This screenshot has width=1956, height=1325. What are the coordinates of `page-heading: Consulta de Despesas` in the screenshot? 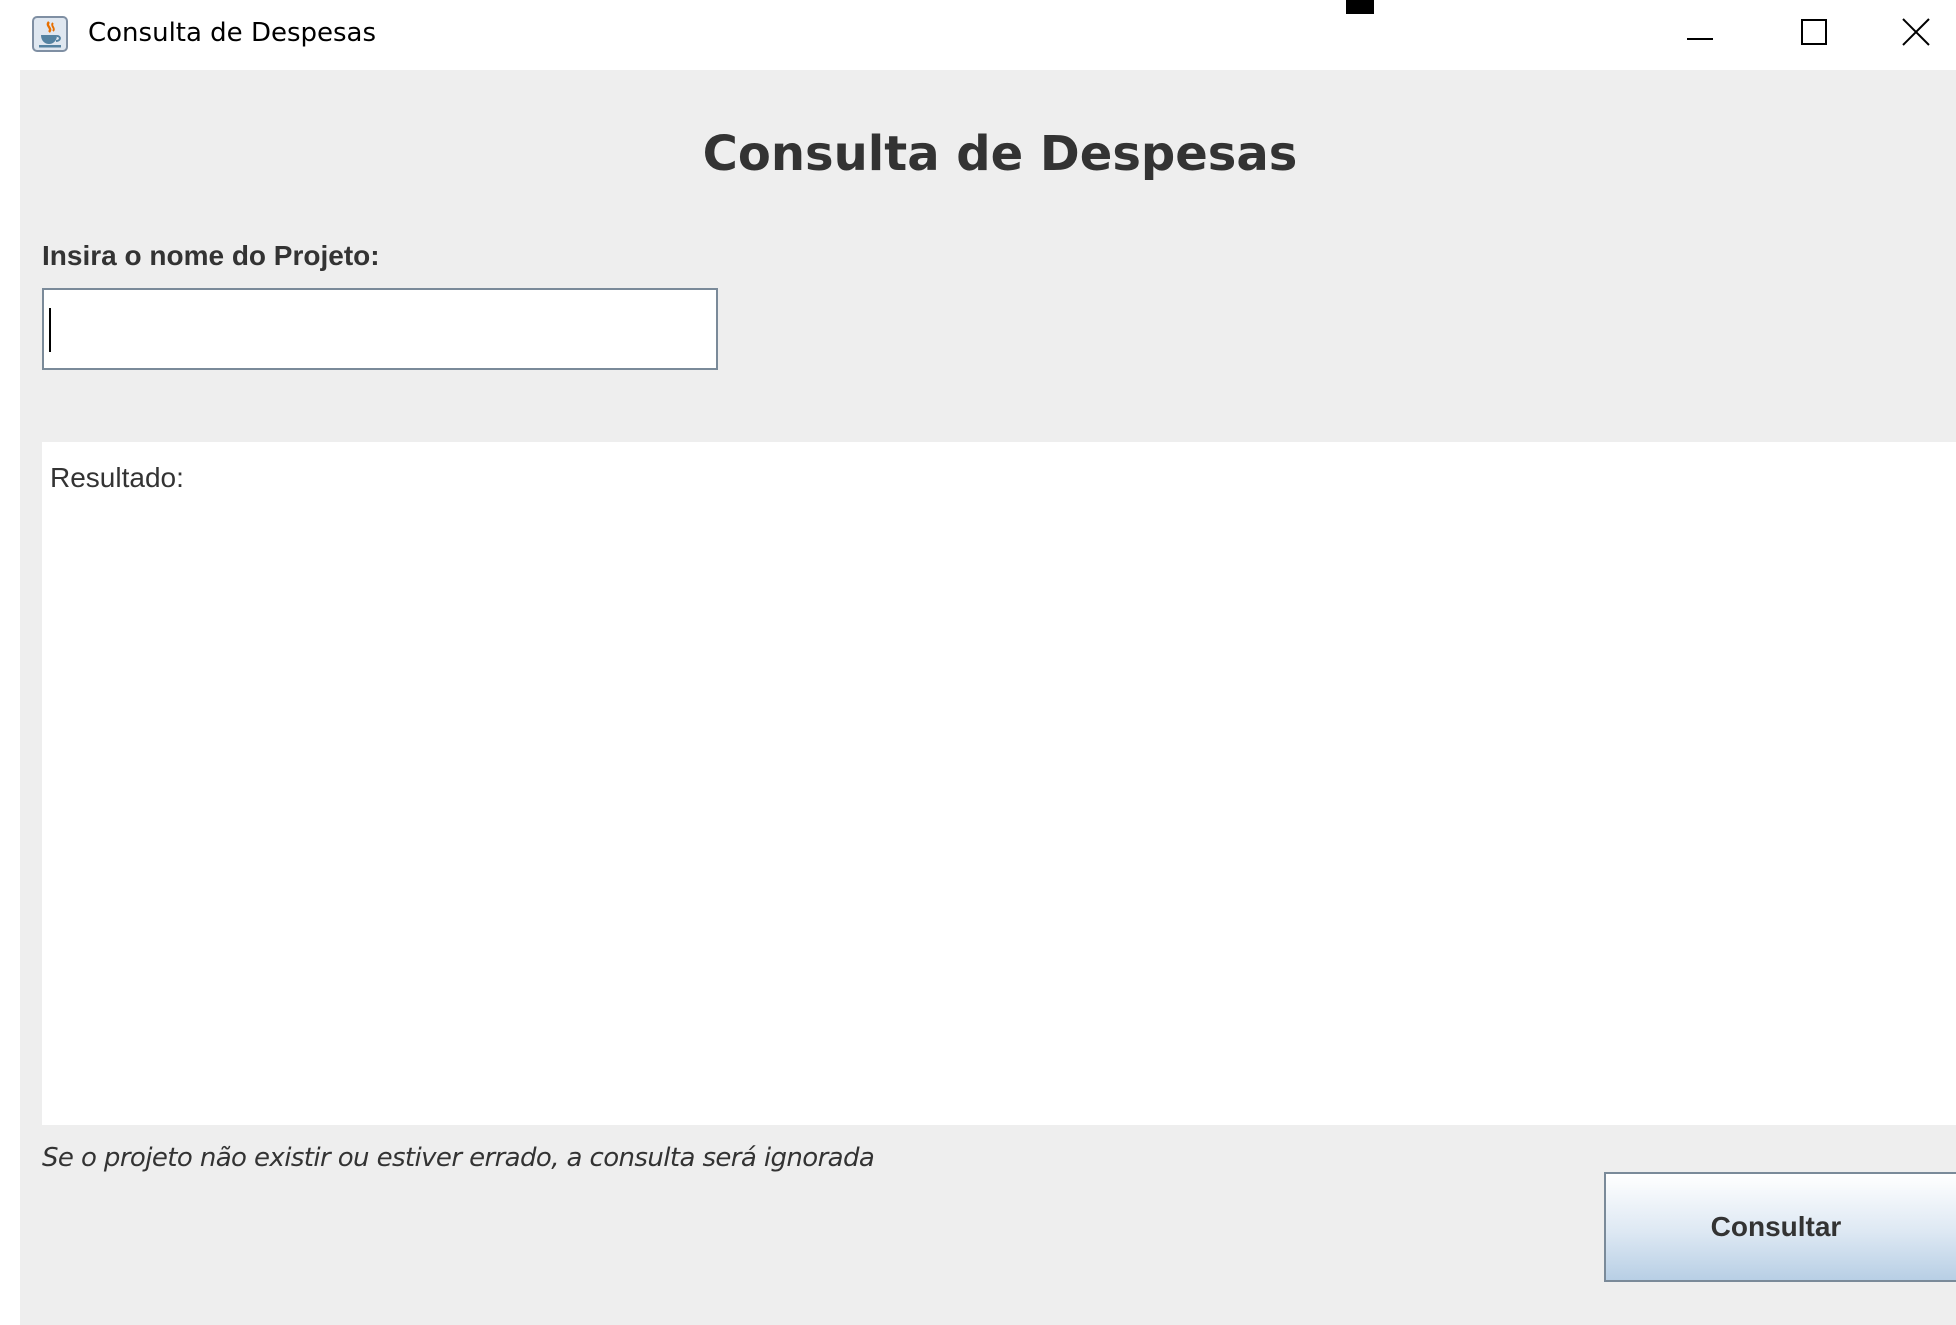 It's located at (1000, 154).